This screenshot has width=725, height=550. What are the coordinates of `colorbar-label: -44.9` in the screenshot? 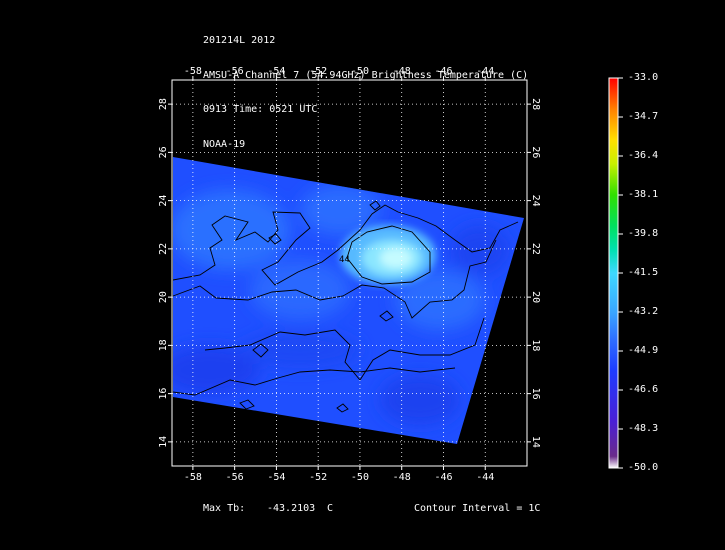 It's located at (643, 350).